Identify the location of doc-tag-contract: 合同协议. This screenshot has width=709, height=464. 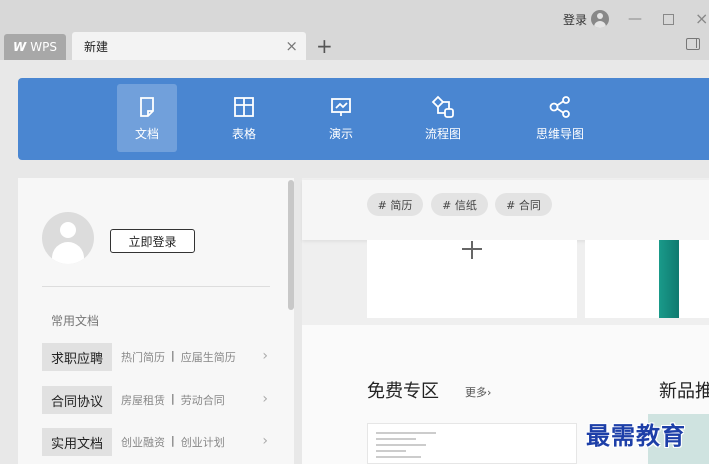
(77, 400).